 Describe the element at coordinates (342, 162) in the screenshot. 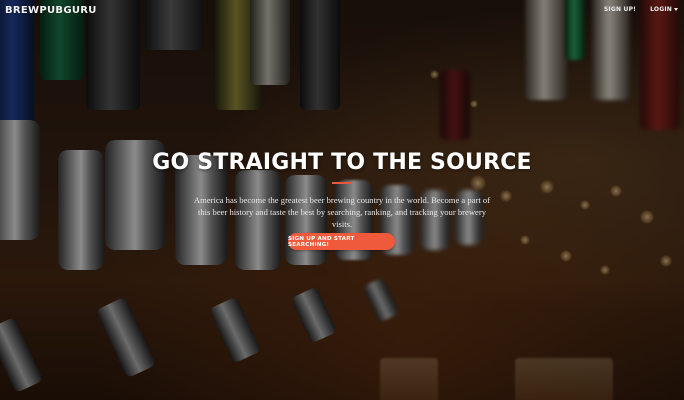

I see `hero-title: GO STRAIGHT TO THE SOURCE` at that location.